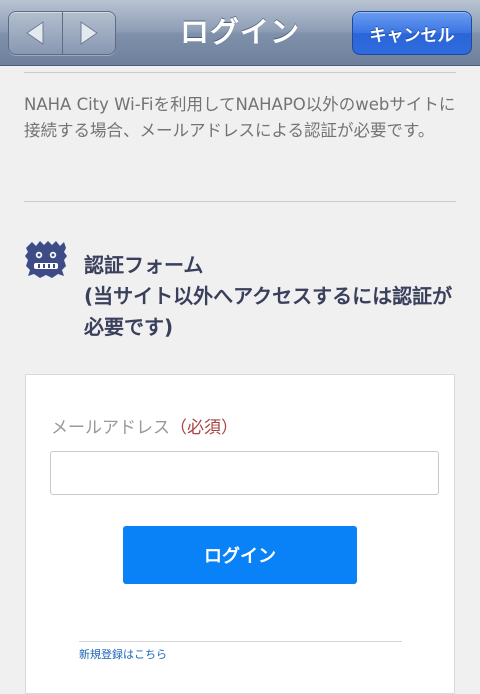 This screenshot has height=694, width=480. What do you see at coordinates (110, 428) in the screenshot?
I see `email-label-text: メールアドレス` at bounding box center [110, 428].